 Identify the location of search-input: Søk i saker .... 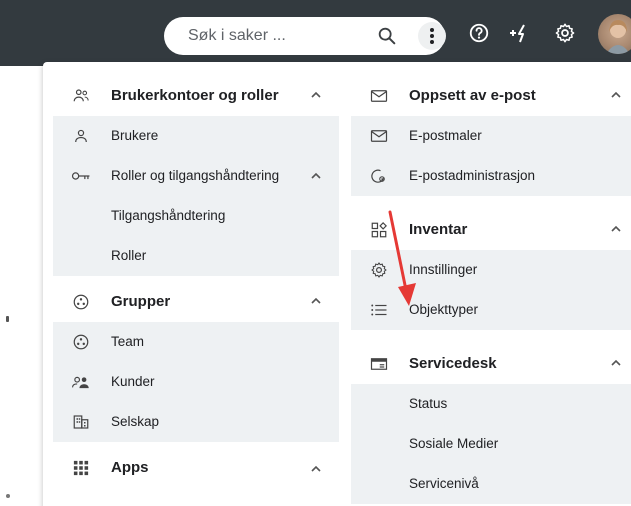
(305, 36).